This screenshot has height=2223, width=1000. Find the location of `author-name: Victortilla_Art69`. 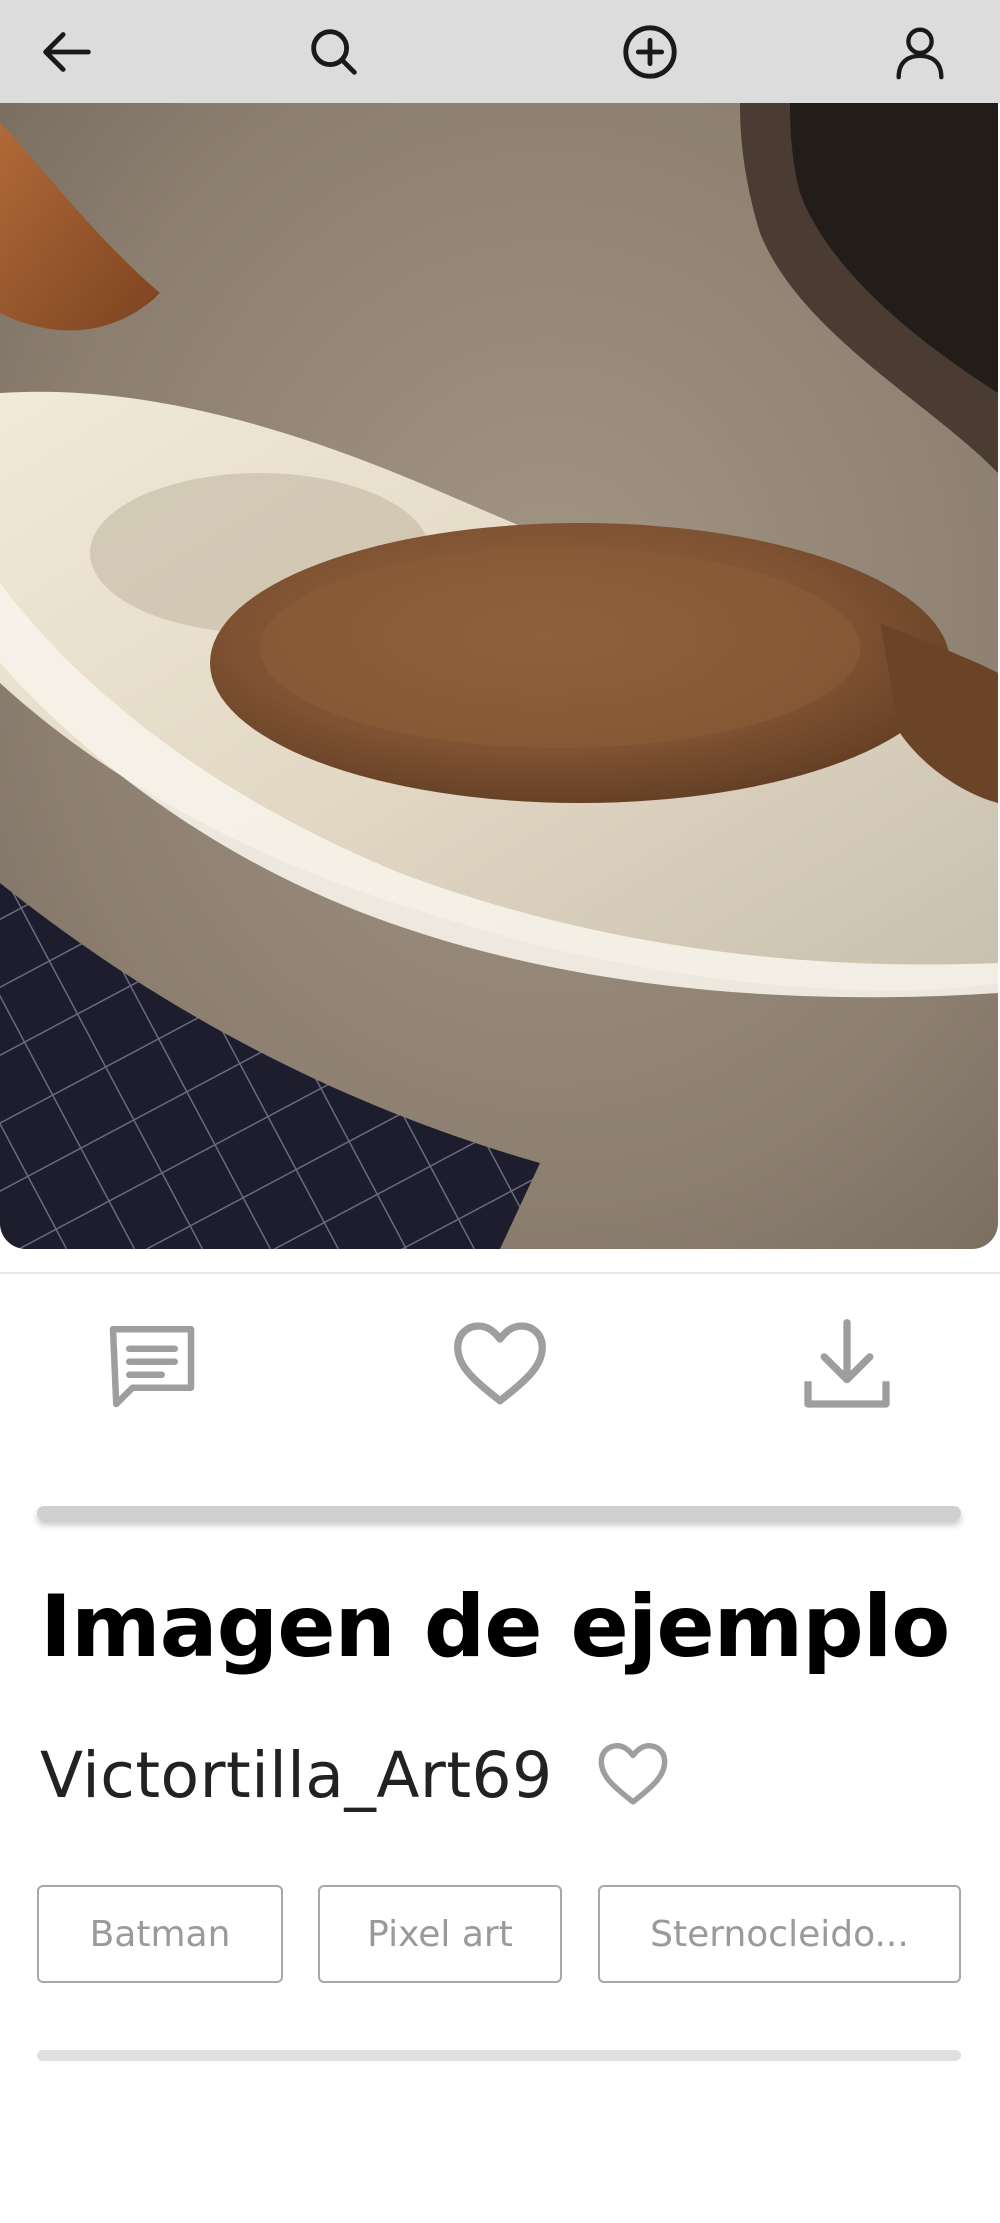

author-name: Victortilla_Art69 is located at coordinates (296, 1775).